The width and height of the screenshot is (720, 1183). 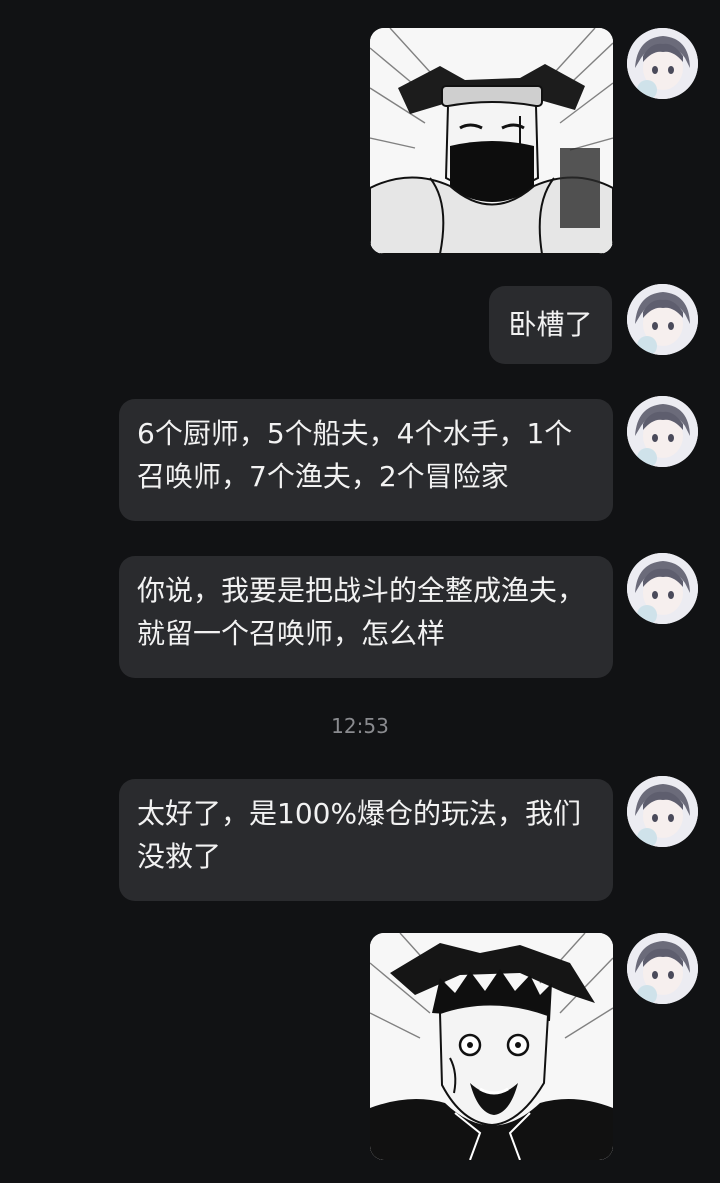 What do you see at coordinates (361, 612) in the screenshot?
I see `message-text: 你说，我要是把战斗的全整成渔夫，就留一个召唤师，怎么样` at bounding box center [361, 612].